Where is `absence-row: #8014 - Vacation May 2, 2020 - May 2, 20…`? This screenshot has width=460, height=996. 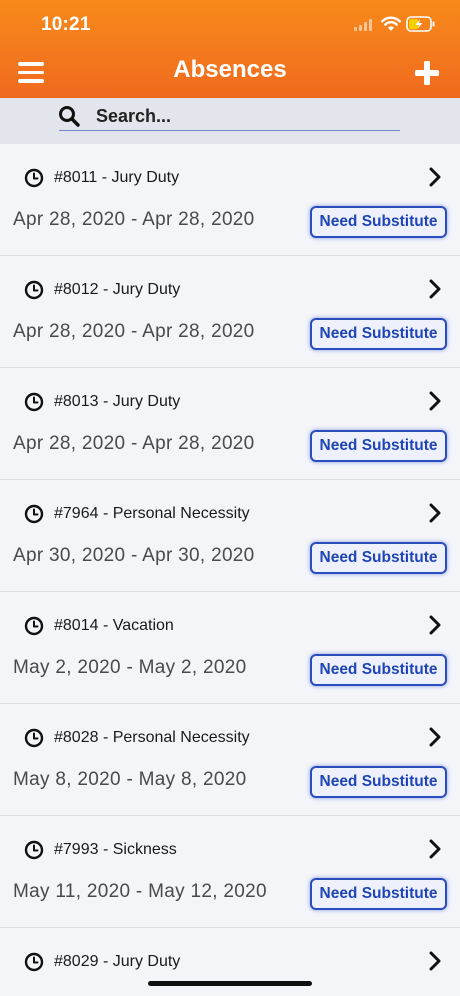
absence-row: #8014 - Vacation May 2, 2020 - May 2, 20… is located at coordinates (230, 648).